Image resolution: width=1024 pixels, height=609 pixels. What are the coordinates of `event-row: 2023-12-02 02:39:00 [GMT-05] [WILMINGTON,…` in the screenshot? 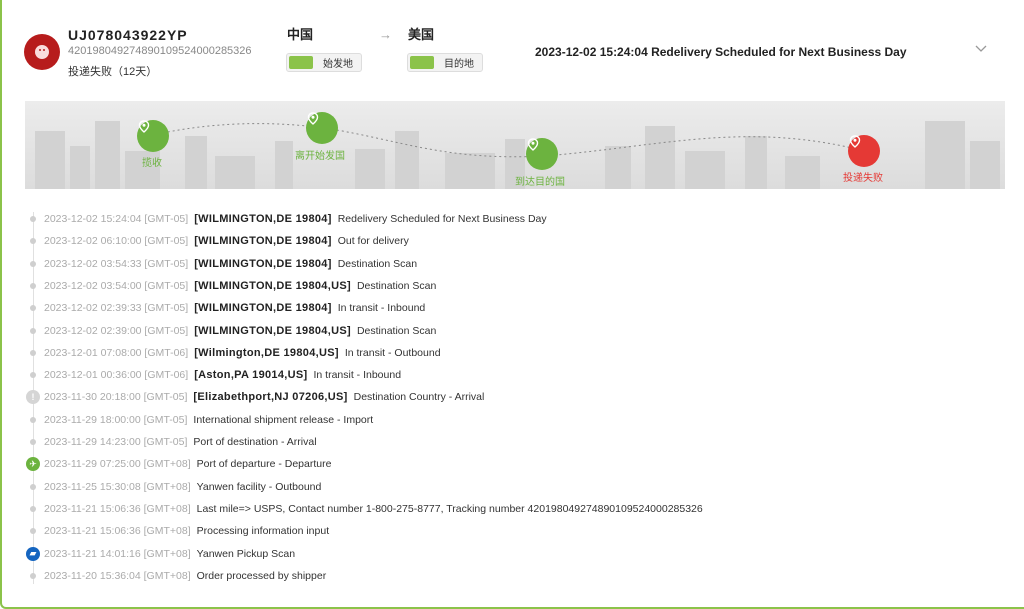 It's located at (231, 331).